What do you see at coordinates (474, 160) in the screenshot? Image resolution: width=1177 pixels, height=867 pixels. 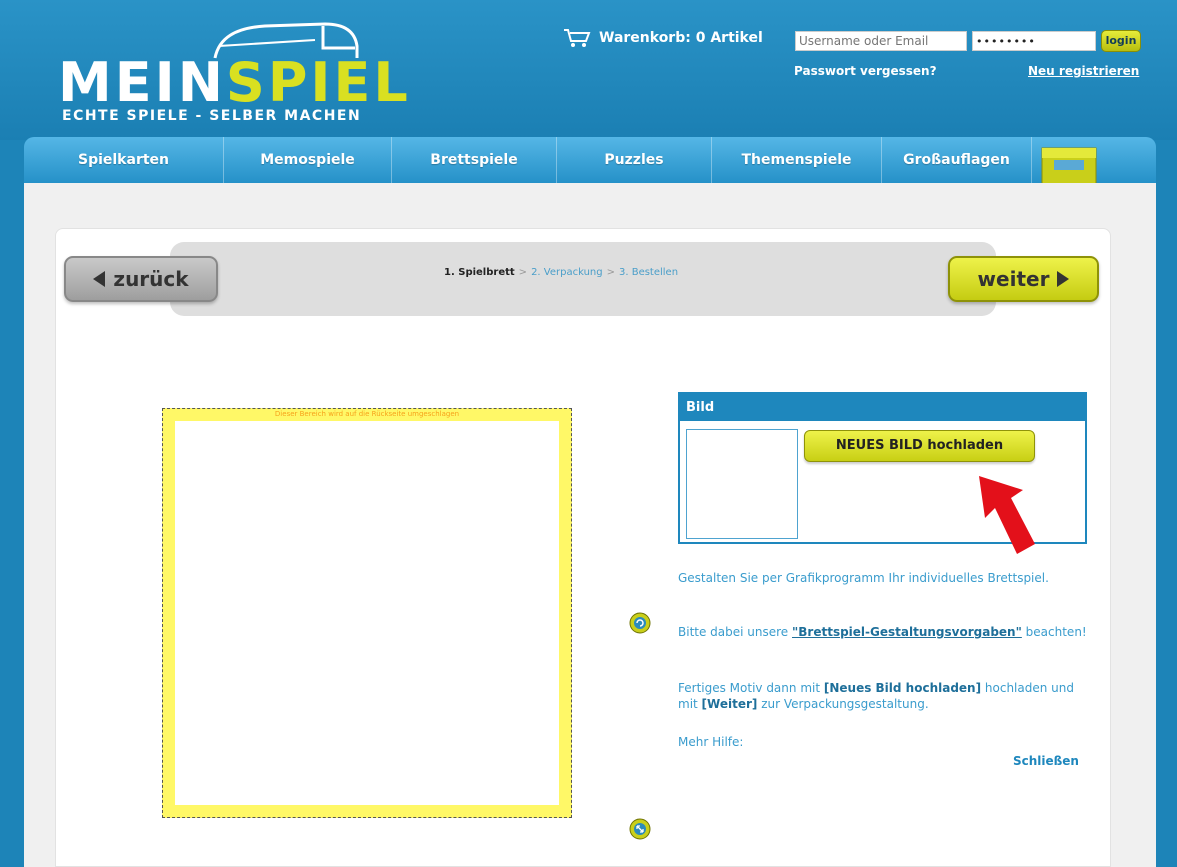 I see `nav-item-brettspiele: Brettspiele` at bounding box center [474, 160].